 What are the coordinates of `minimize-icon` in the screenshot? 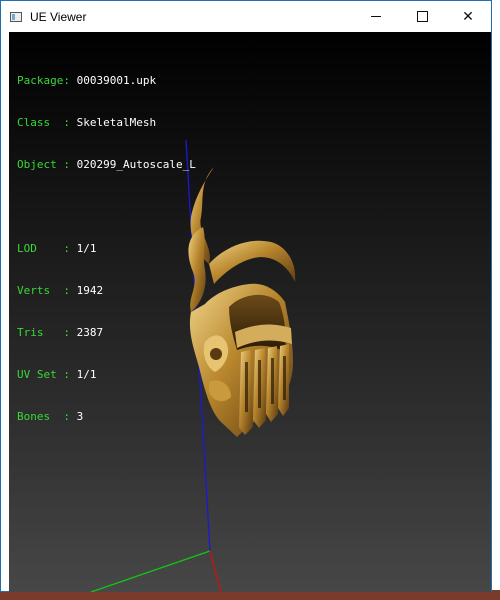 It's located at (376, 16).